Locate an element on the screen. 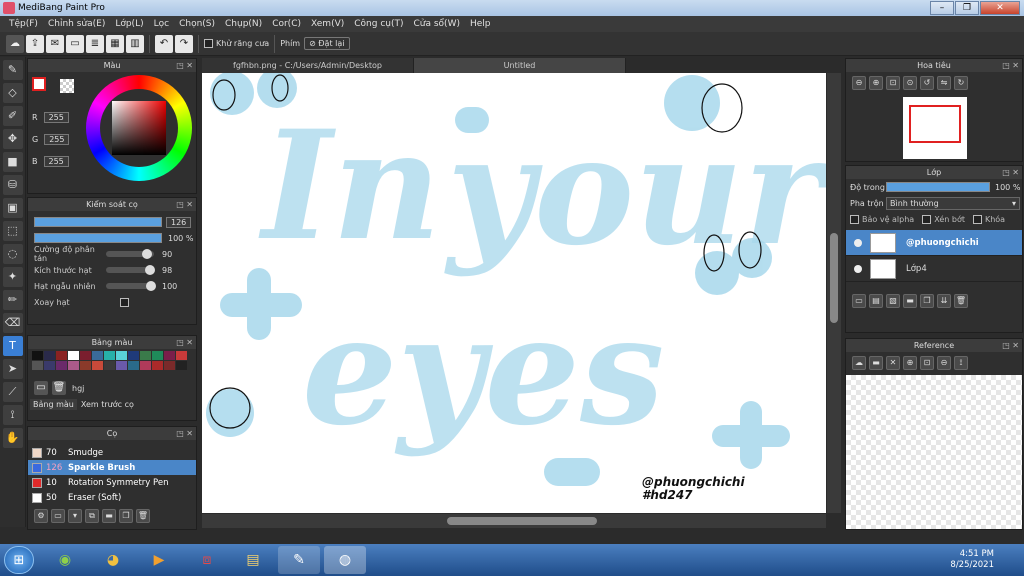  brush-list-item: 50 Eraser (Soft) is located at coordinates (112, 497).